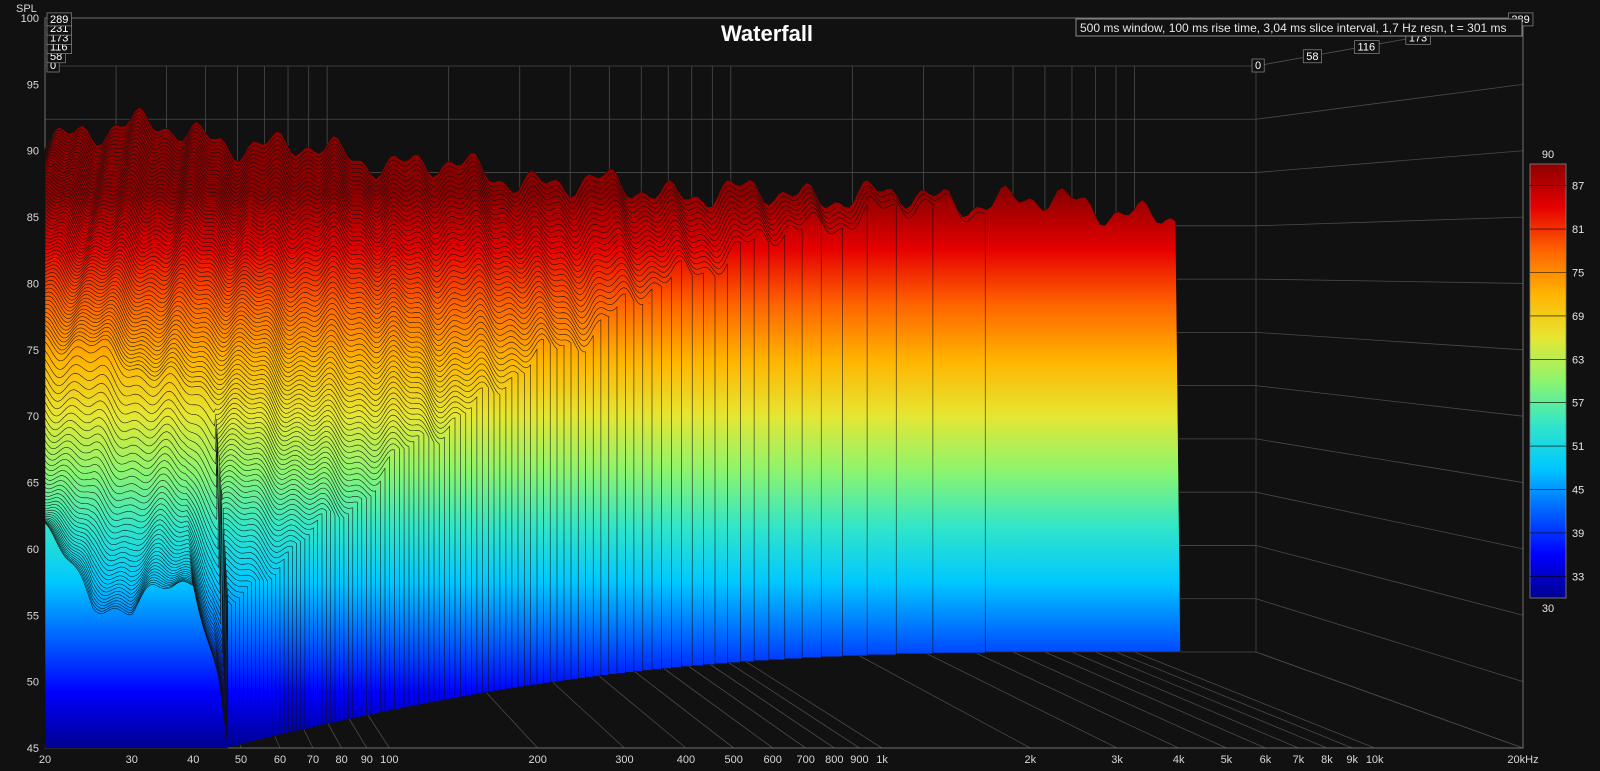 This screenshot has width=1600, height=771. I want to click on svg-text: 0, so click(1258, 66).